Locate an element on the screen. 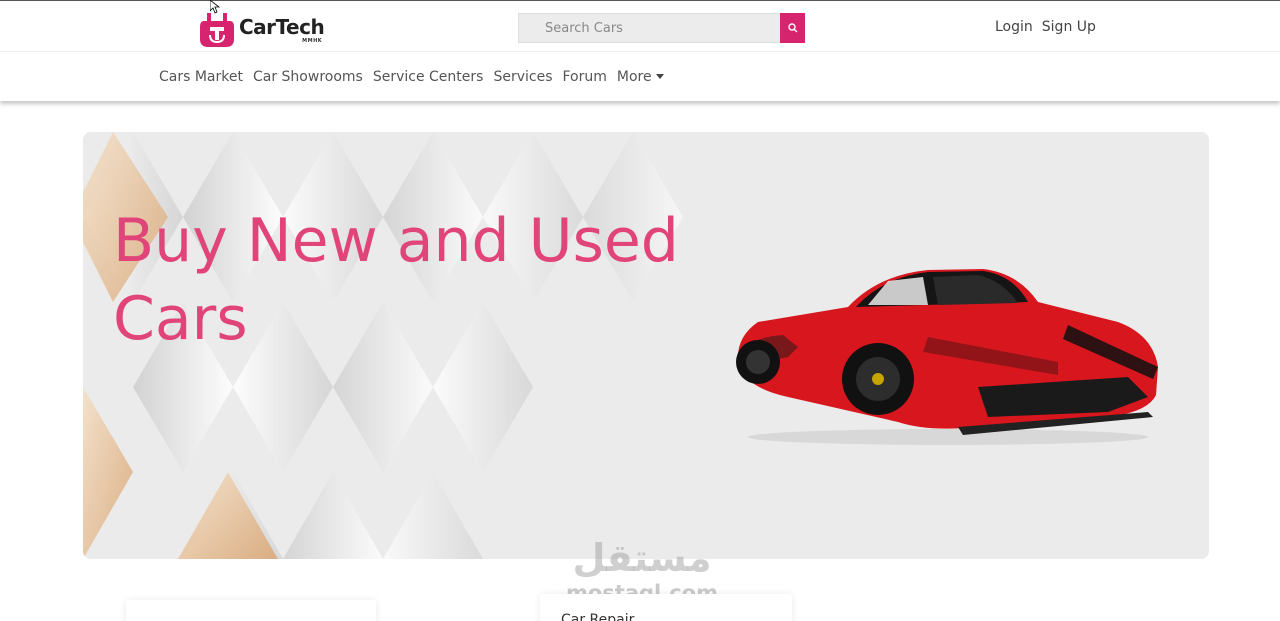  logo-name: CarTech is located at coordinates (282, 27).